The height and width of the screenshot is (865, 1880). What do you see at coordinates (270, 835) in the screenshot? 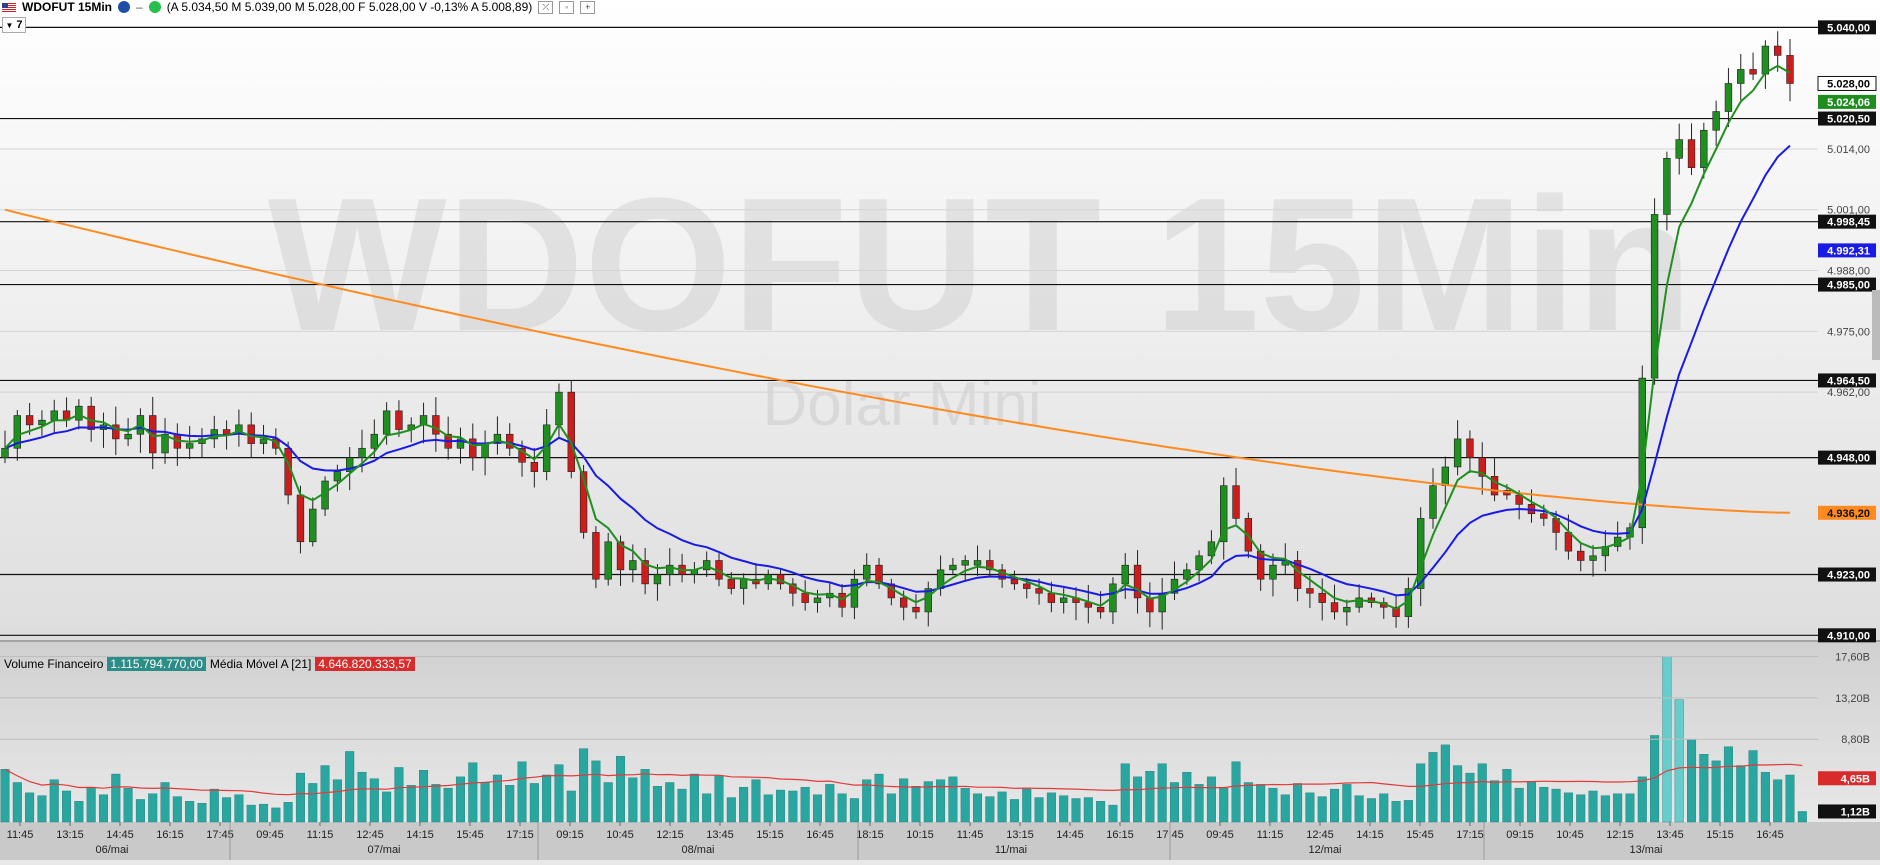
I see `time-tick-label: 09:45` at bounding box center [270, 835].